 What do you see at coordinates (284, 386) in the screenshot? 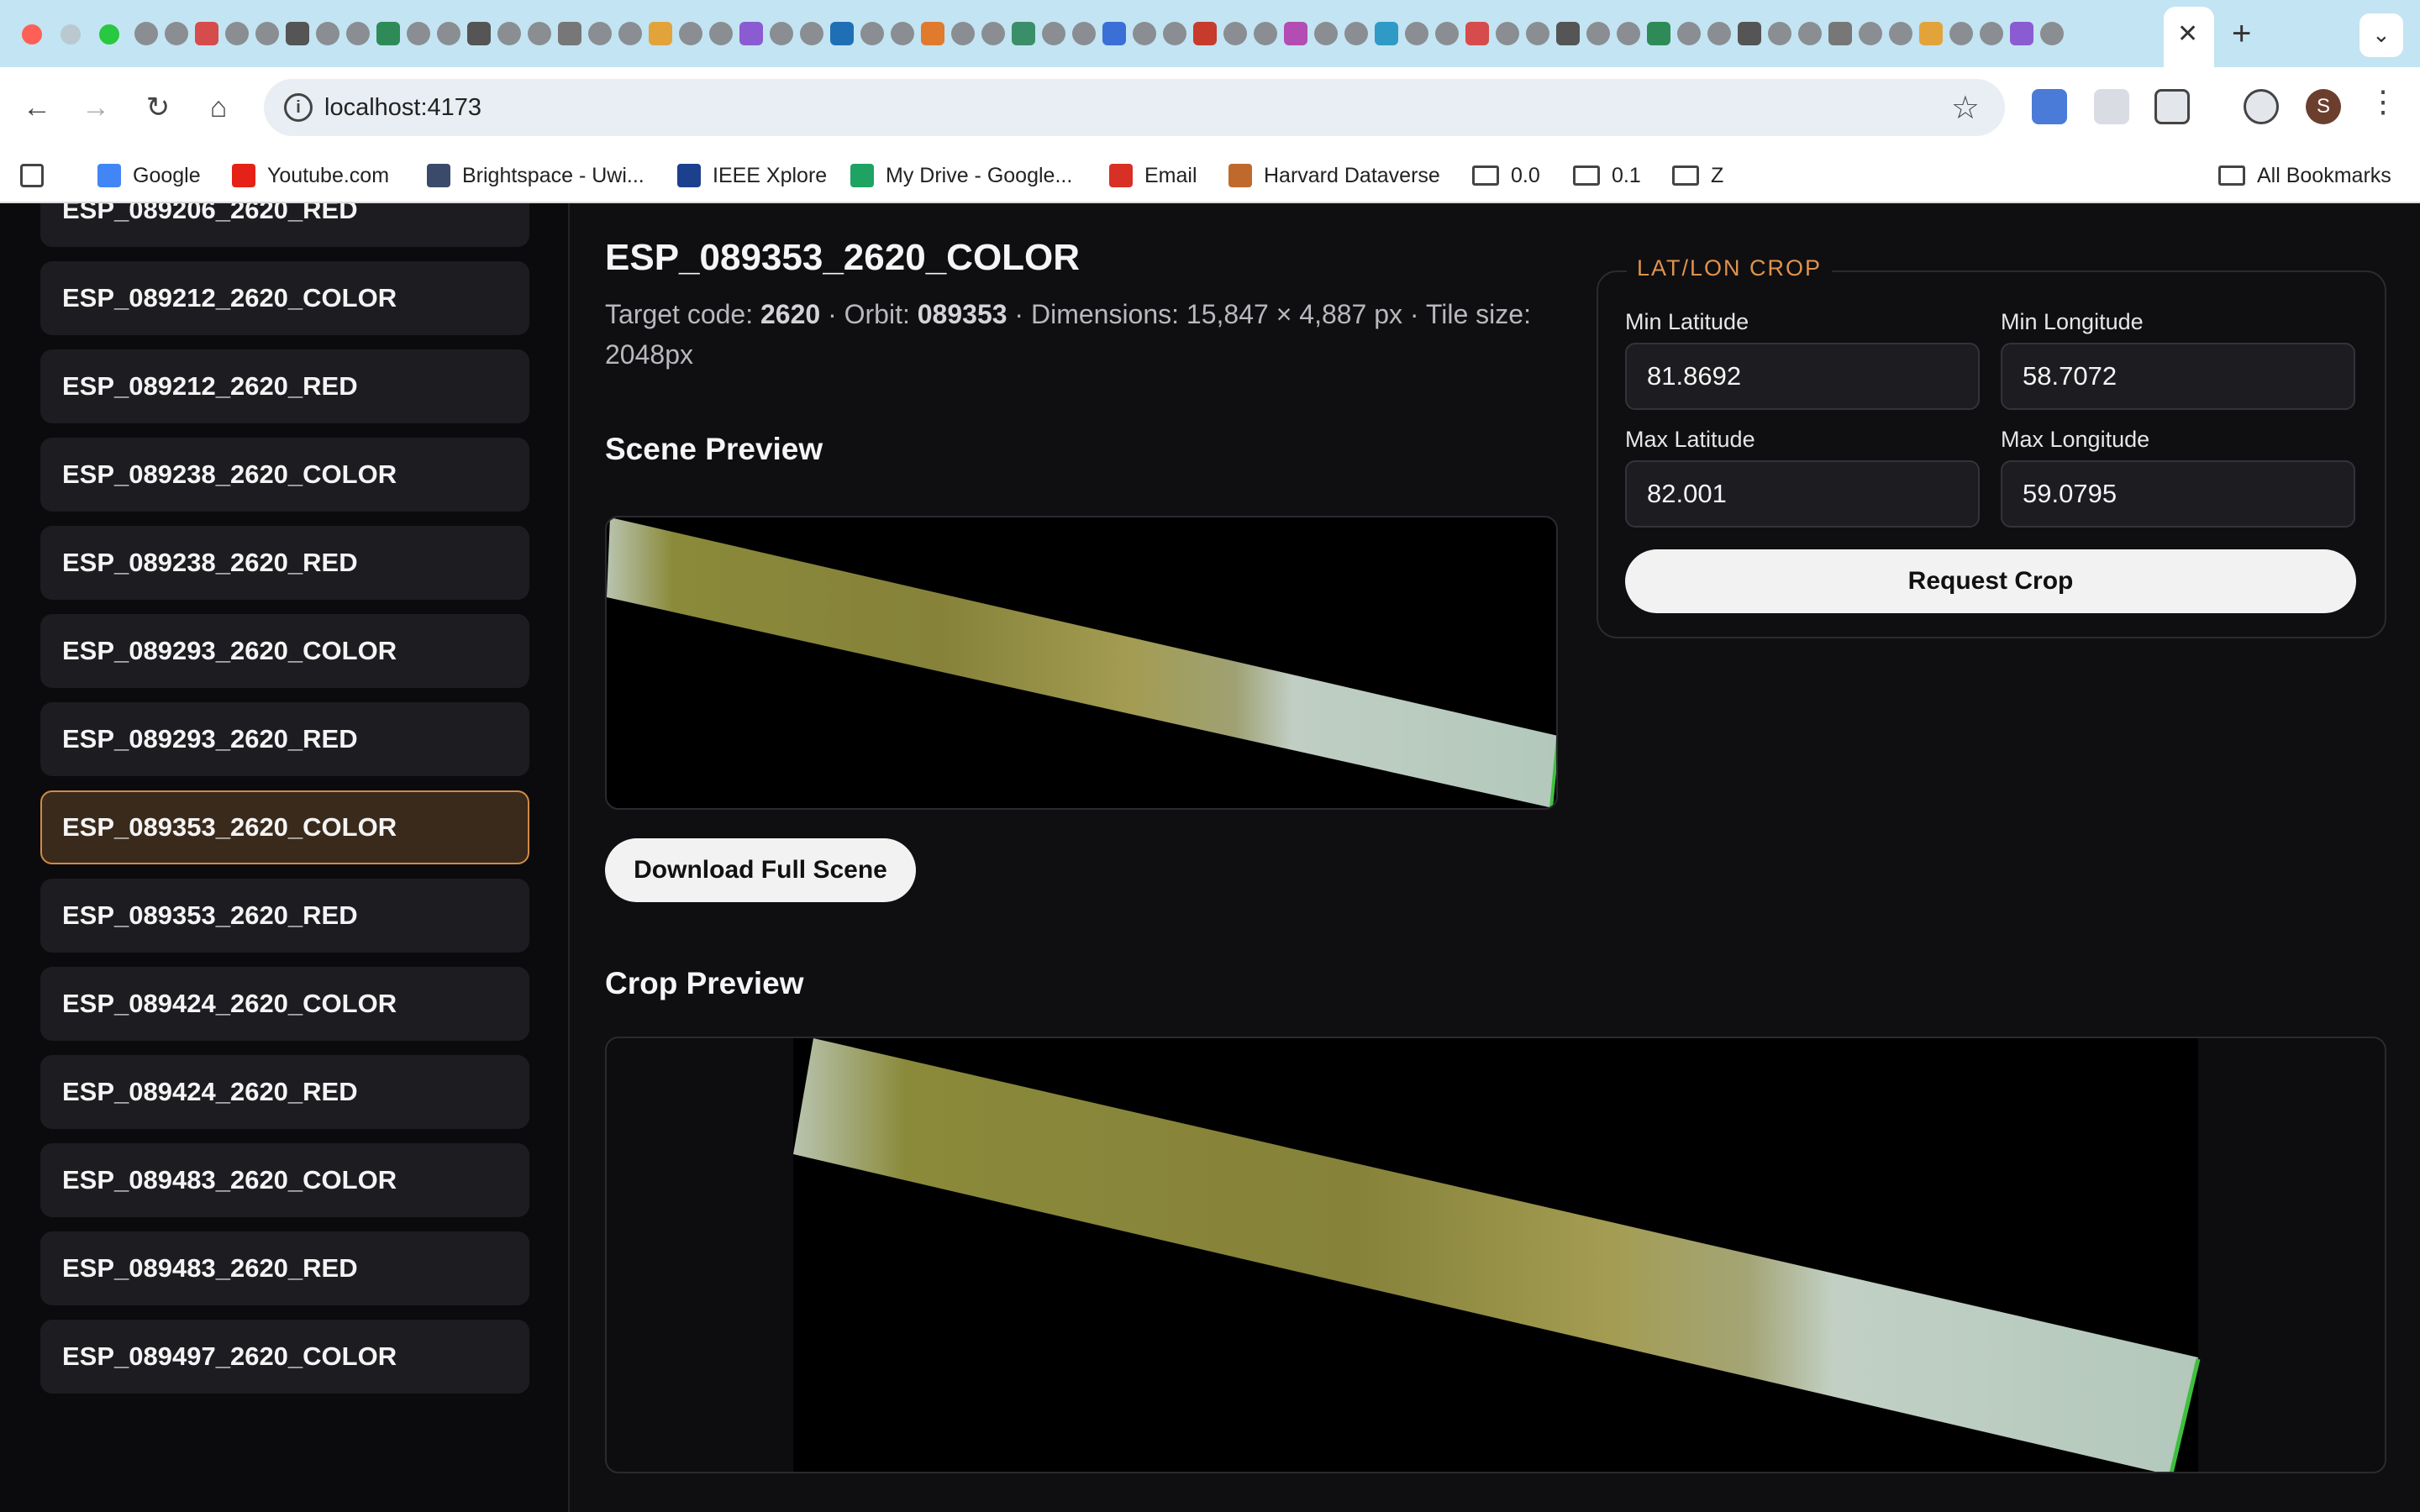
I see `scene-item-esp-089212-2620-red: ESP_089212_2620_RED` at bounding box center [284, 386].